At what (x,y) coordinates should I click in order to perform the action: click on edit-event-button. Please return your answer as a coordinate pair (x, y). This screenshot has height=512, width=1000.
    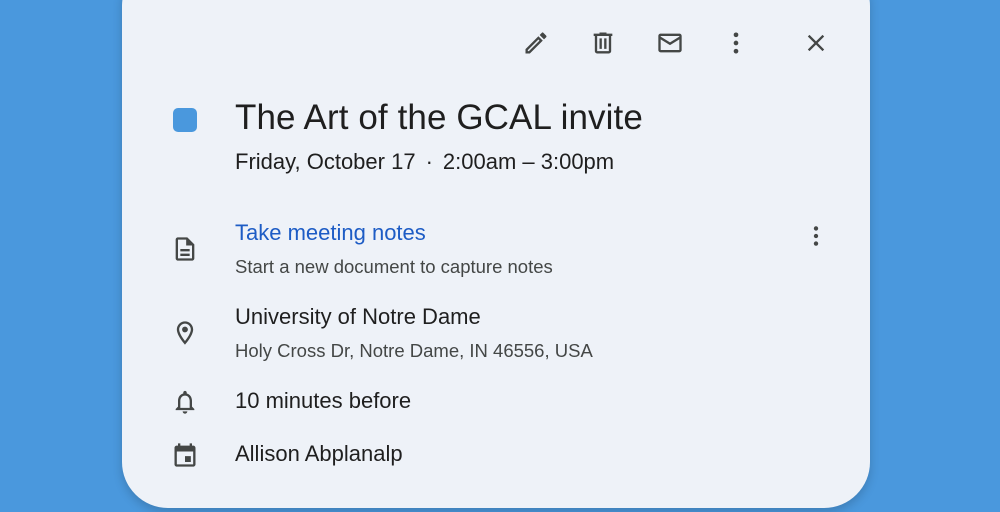
    Looking at the image, I should click on (536, 43).